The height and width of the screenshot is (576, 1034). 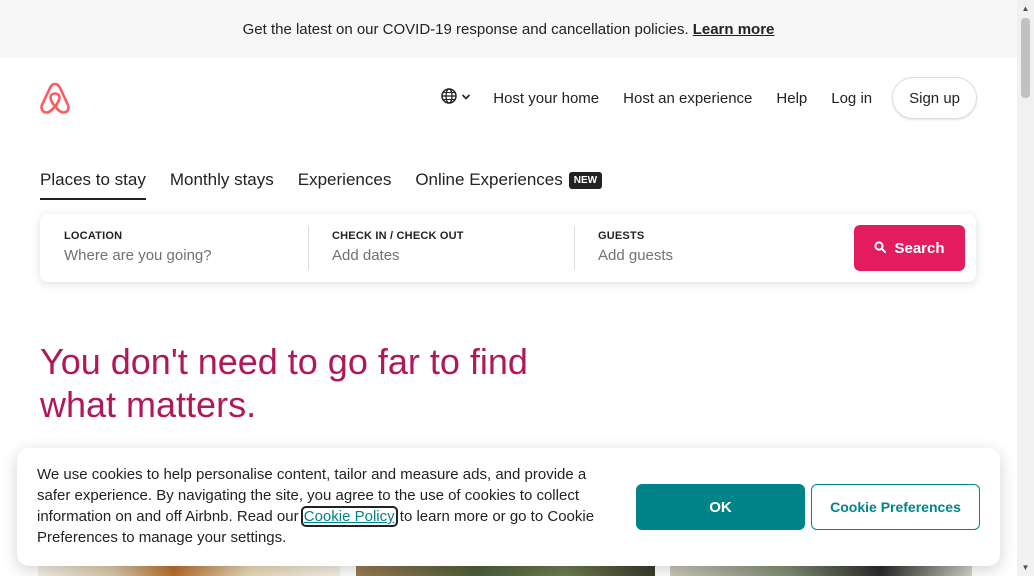 I want to click on scroll-down-icon: ▼, so click(x=1025, y=567).